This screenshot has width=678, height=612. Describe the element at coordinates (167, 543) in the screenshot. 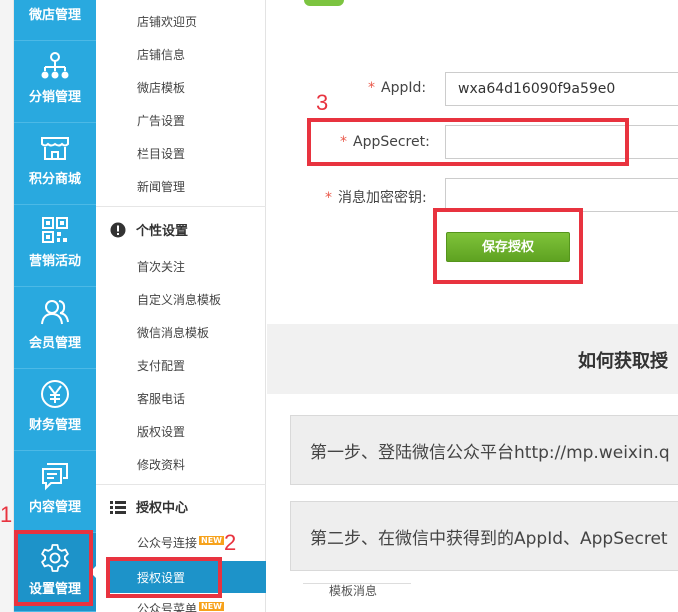

I see `submenu-item-public-account-label: 公众号连接` at that location.